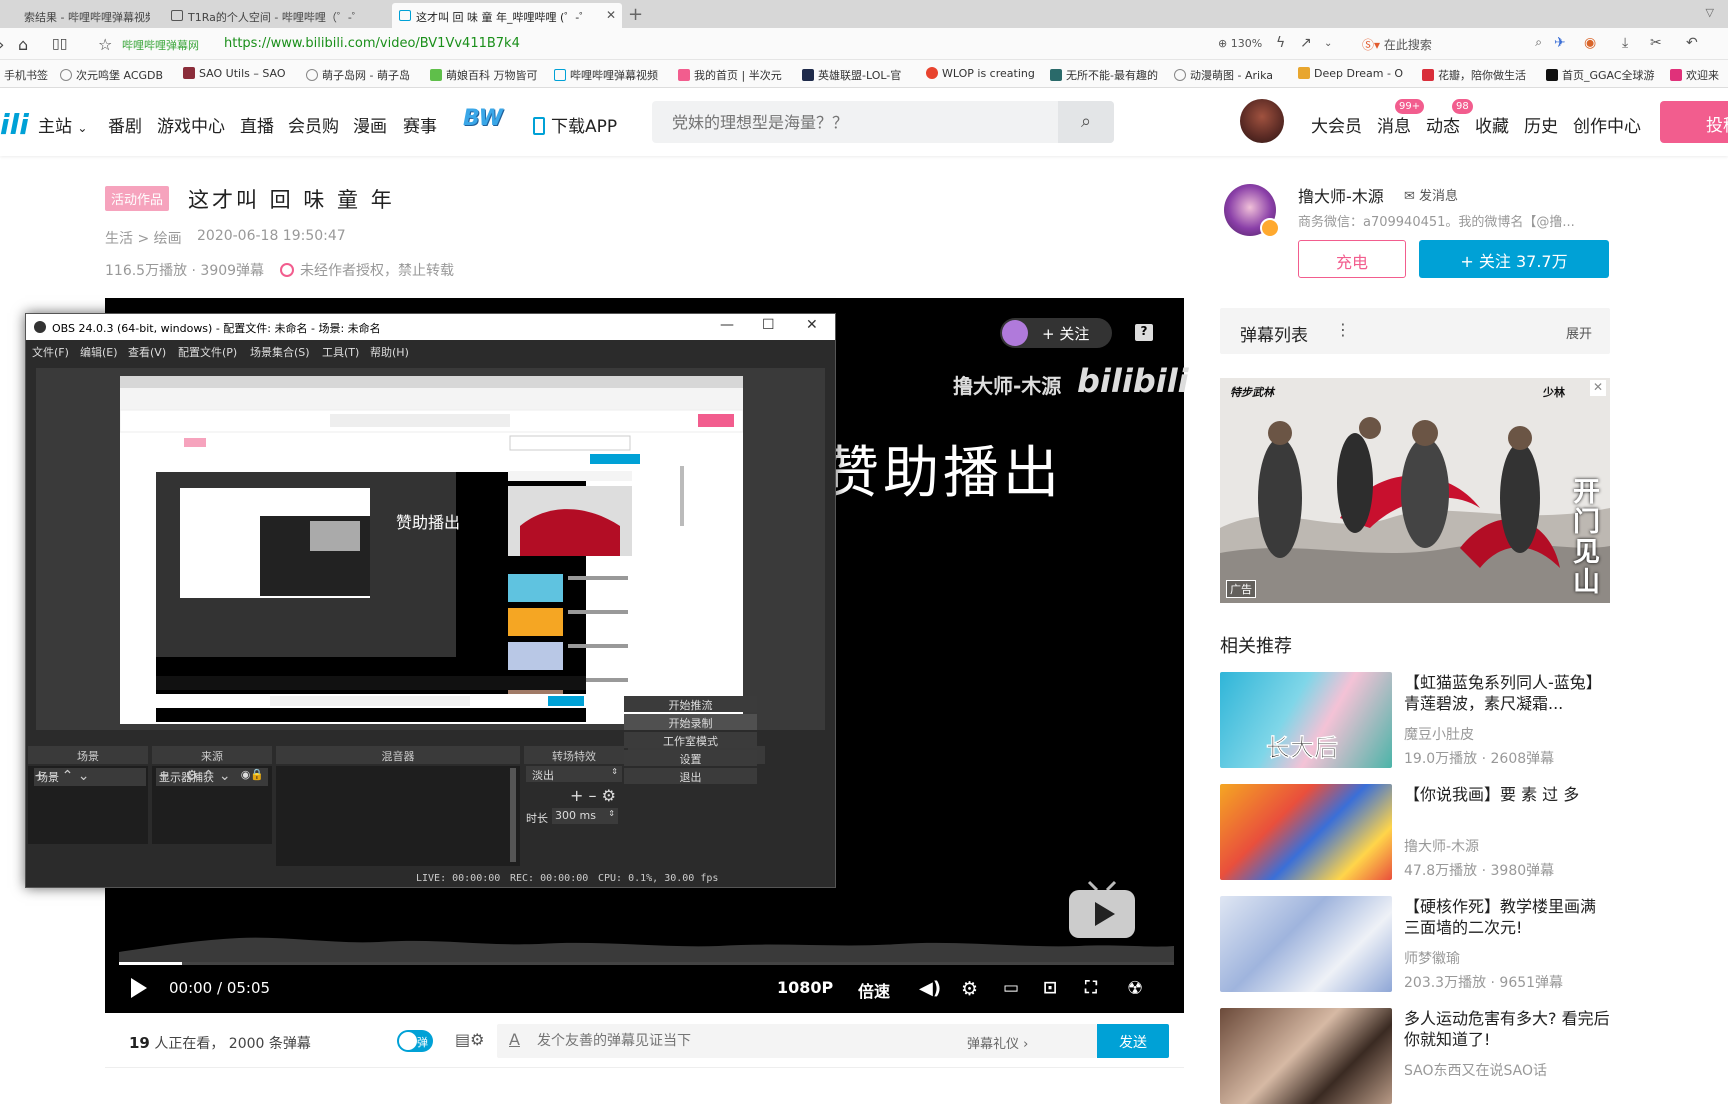 Image resolution: width=1728 pixels, height=1108 pixels. What do you see at coordinates (137, 198) in the screenshot?
I see `activity-tag: 活动作品` at bounding box center [137, 198].